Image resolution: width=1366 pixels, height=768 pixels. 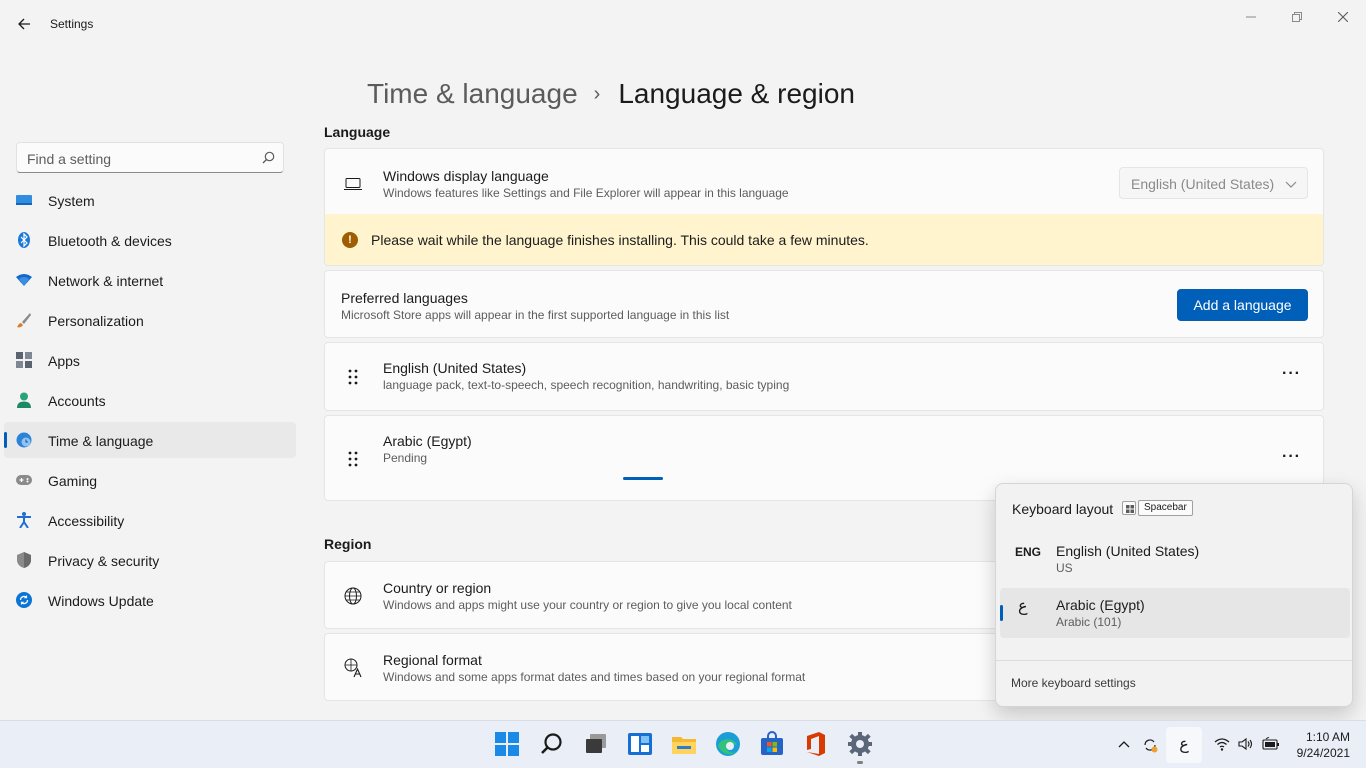 I want to click on settings-icon, so click(x=860, y=744).